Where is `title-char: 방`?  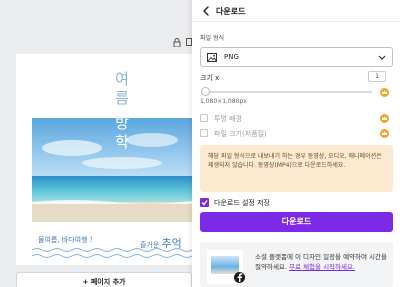
title-char: 방 is located at coordinates (122, 123).